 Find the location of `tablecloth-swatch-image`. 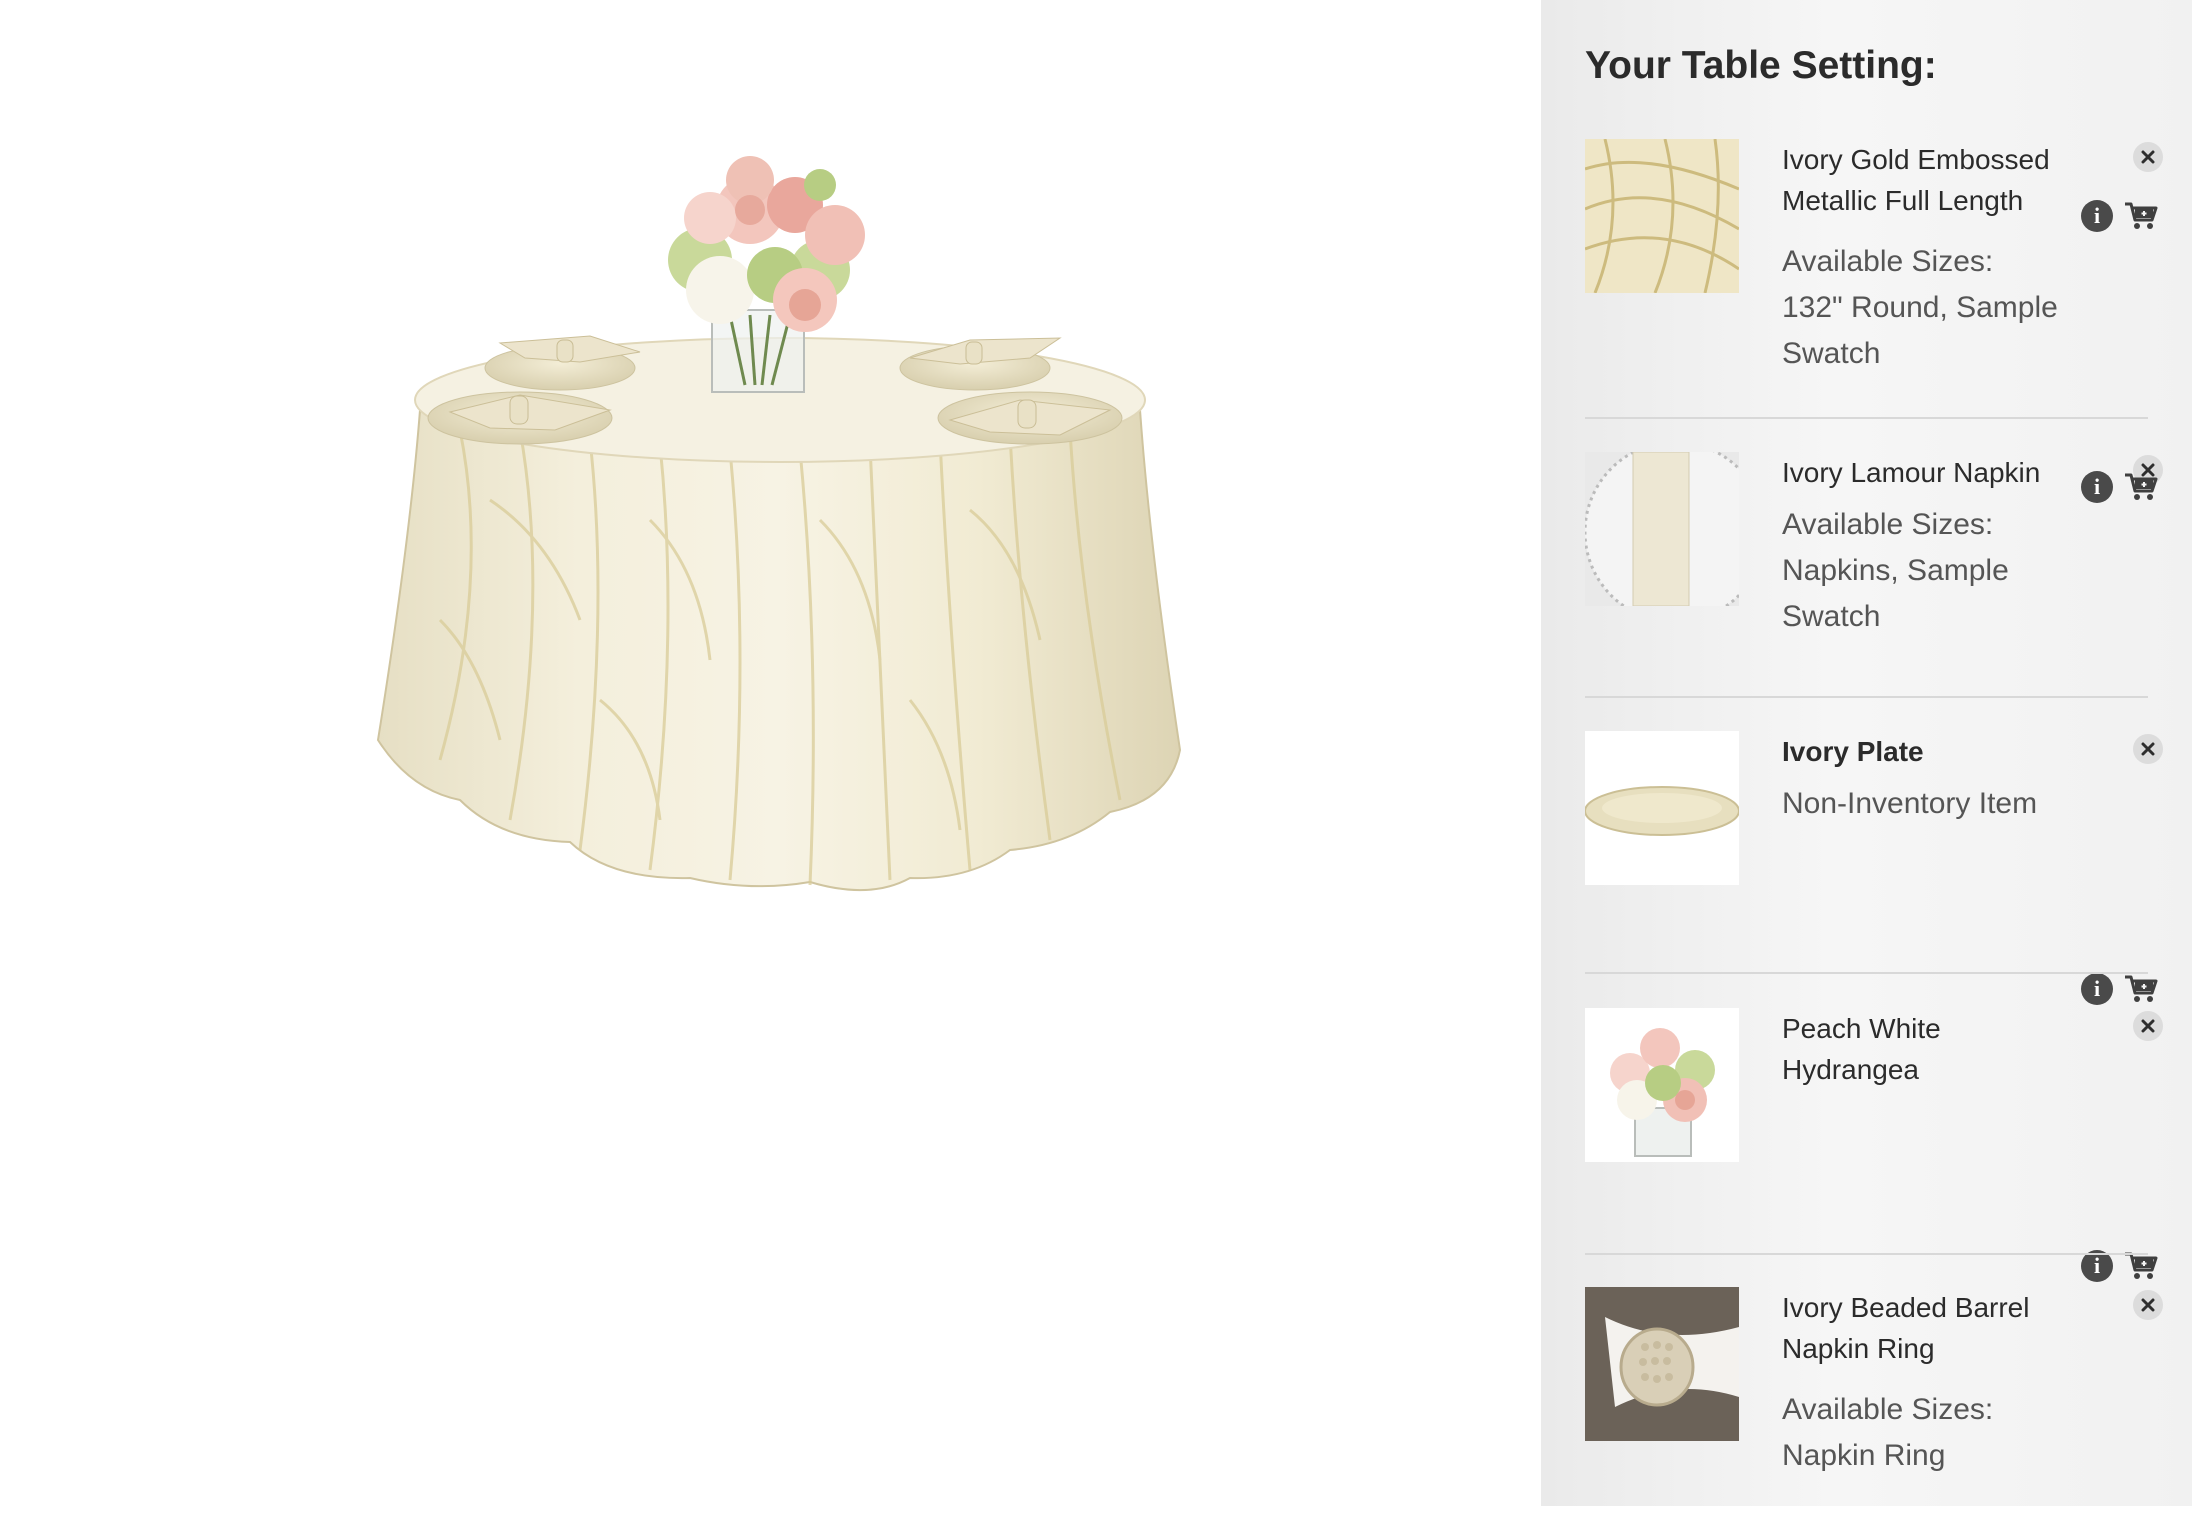

tablecloth-swatch-image is located at coordinates (1662, 216).